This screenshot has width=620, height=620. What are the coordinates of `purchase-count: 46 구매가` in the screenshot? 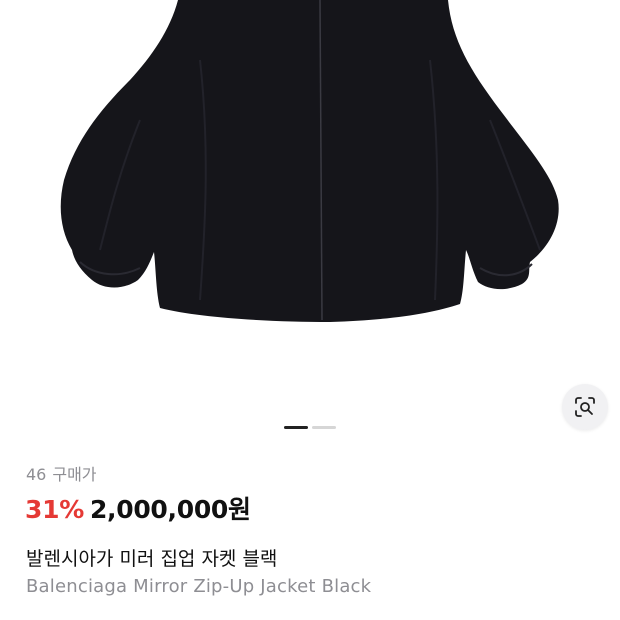 It's located at (61, 473).